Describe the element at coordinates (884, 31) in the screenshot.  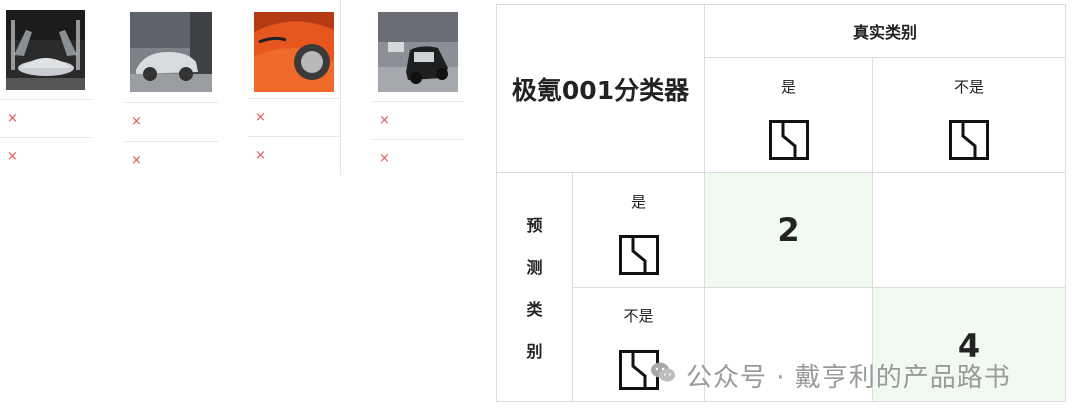
I see `actual-class-header: 真实类别` at that location.